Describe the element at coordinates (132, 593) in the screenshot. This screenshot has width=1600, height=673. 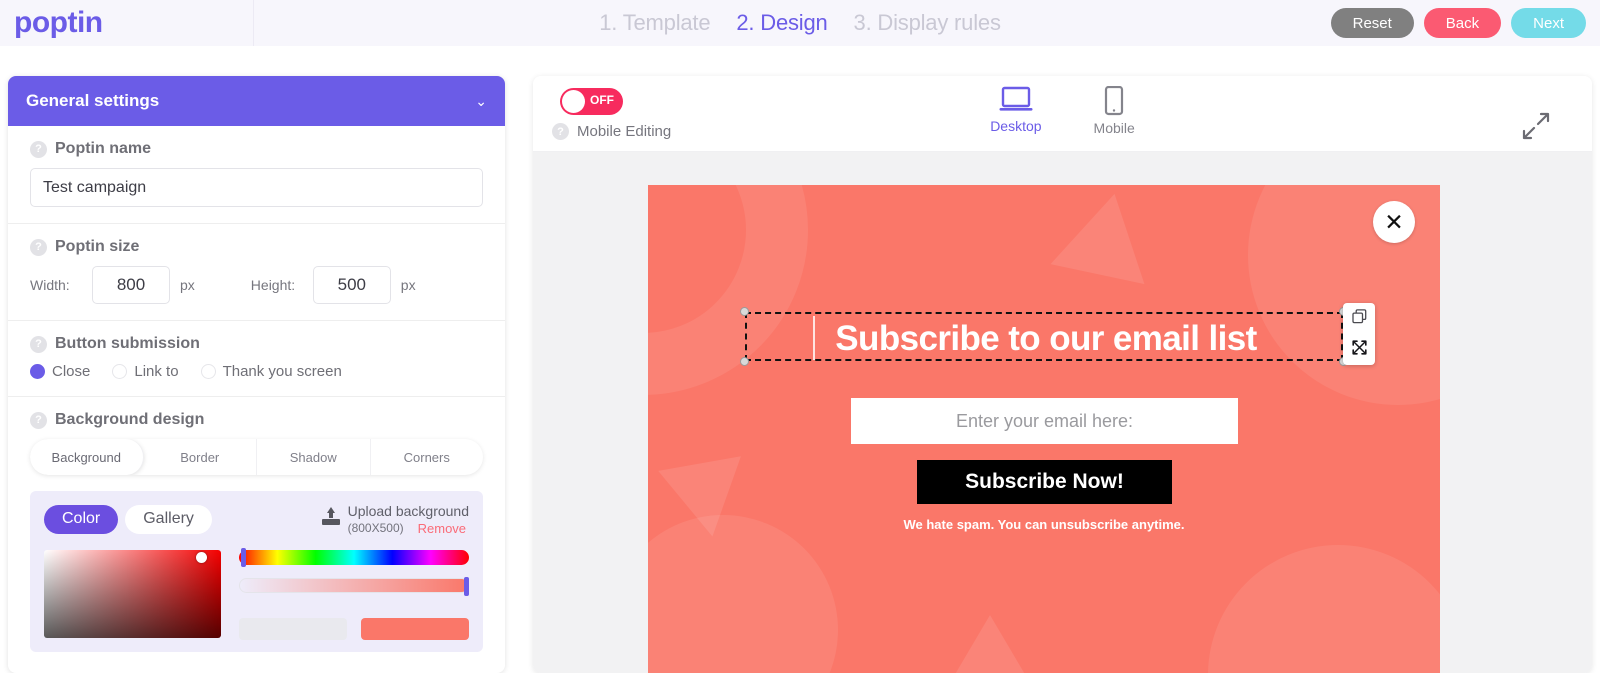
I see `saturation-value-box` at that location.